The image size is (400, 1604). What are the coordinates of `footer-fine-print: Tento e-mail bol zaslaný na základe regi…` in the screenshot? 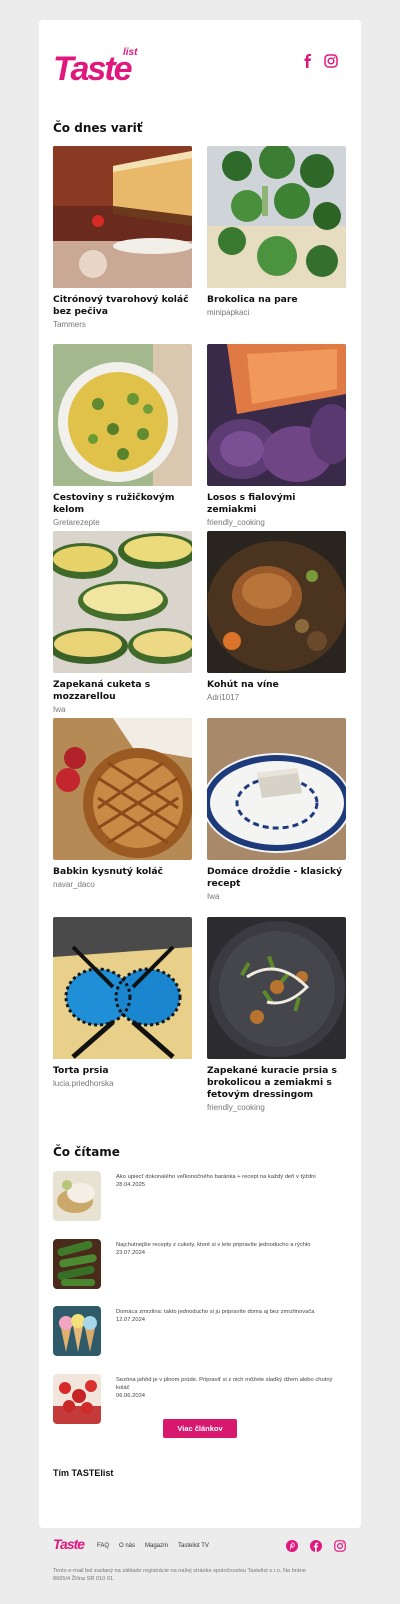 It's located at (179, 1575).